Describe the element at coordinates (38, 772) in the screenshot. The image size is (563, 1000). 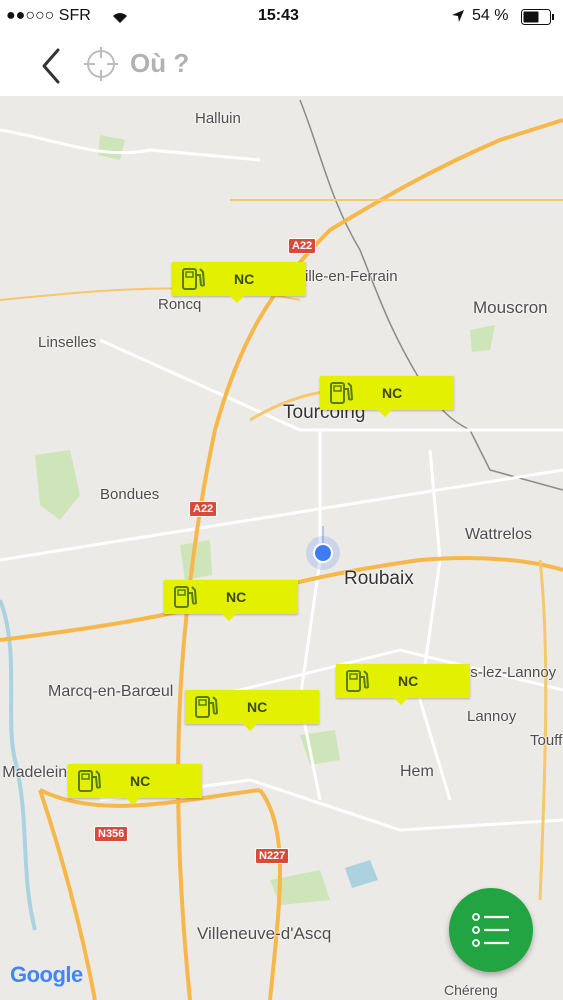
I see `place-label-madeleine: La Madeleine` at that location.